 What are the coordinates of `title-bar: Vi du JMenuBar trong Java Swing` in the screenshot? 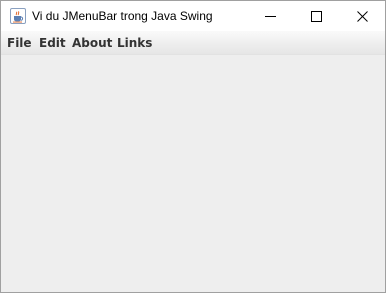 It's located at (193, 16).